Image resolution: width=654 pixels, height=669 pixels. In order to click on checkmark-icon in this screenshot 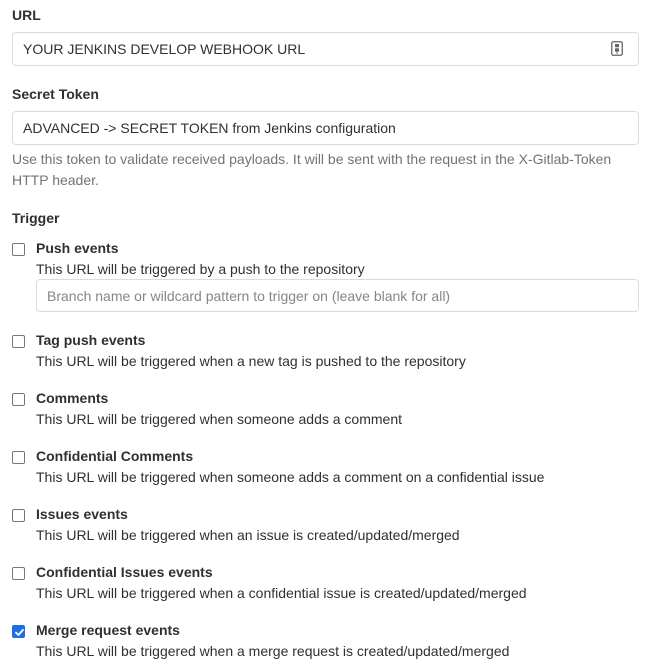, I will do `click(19, 632)`.